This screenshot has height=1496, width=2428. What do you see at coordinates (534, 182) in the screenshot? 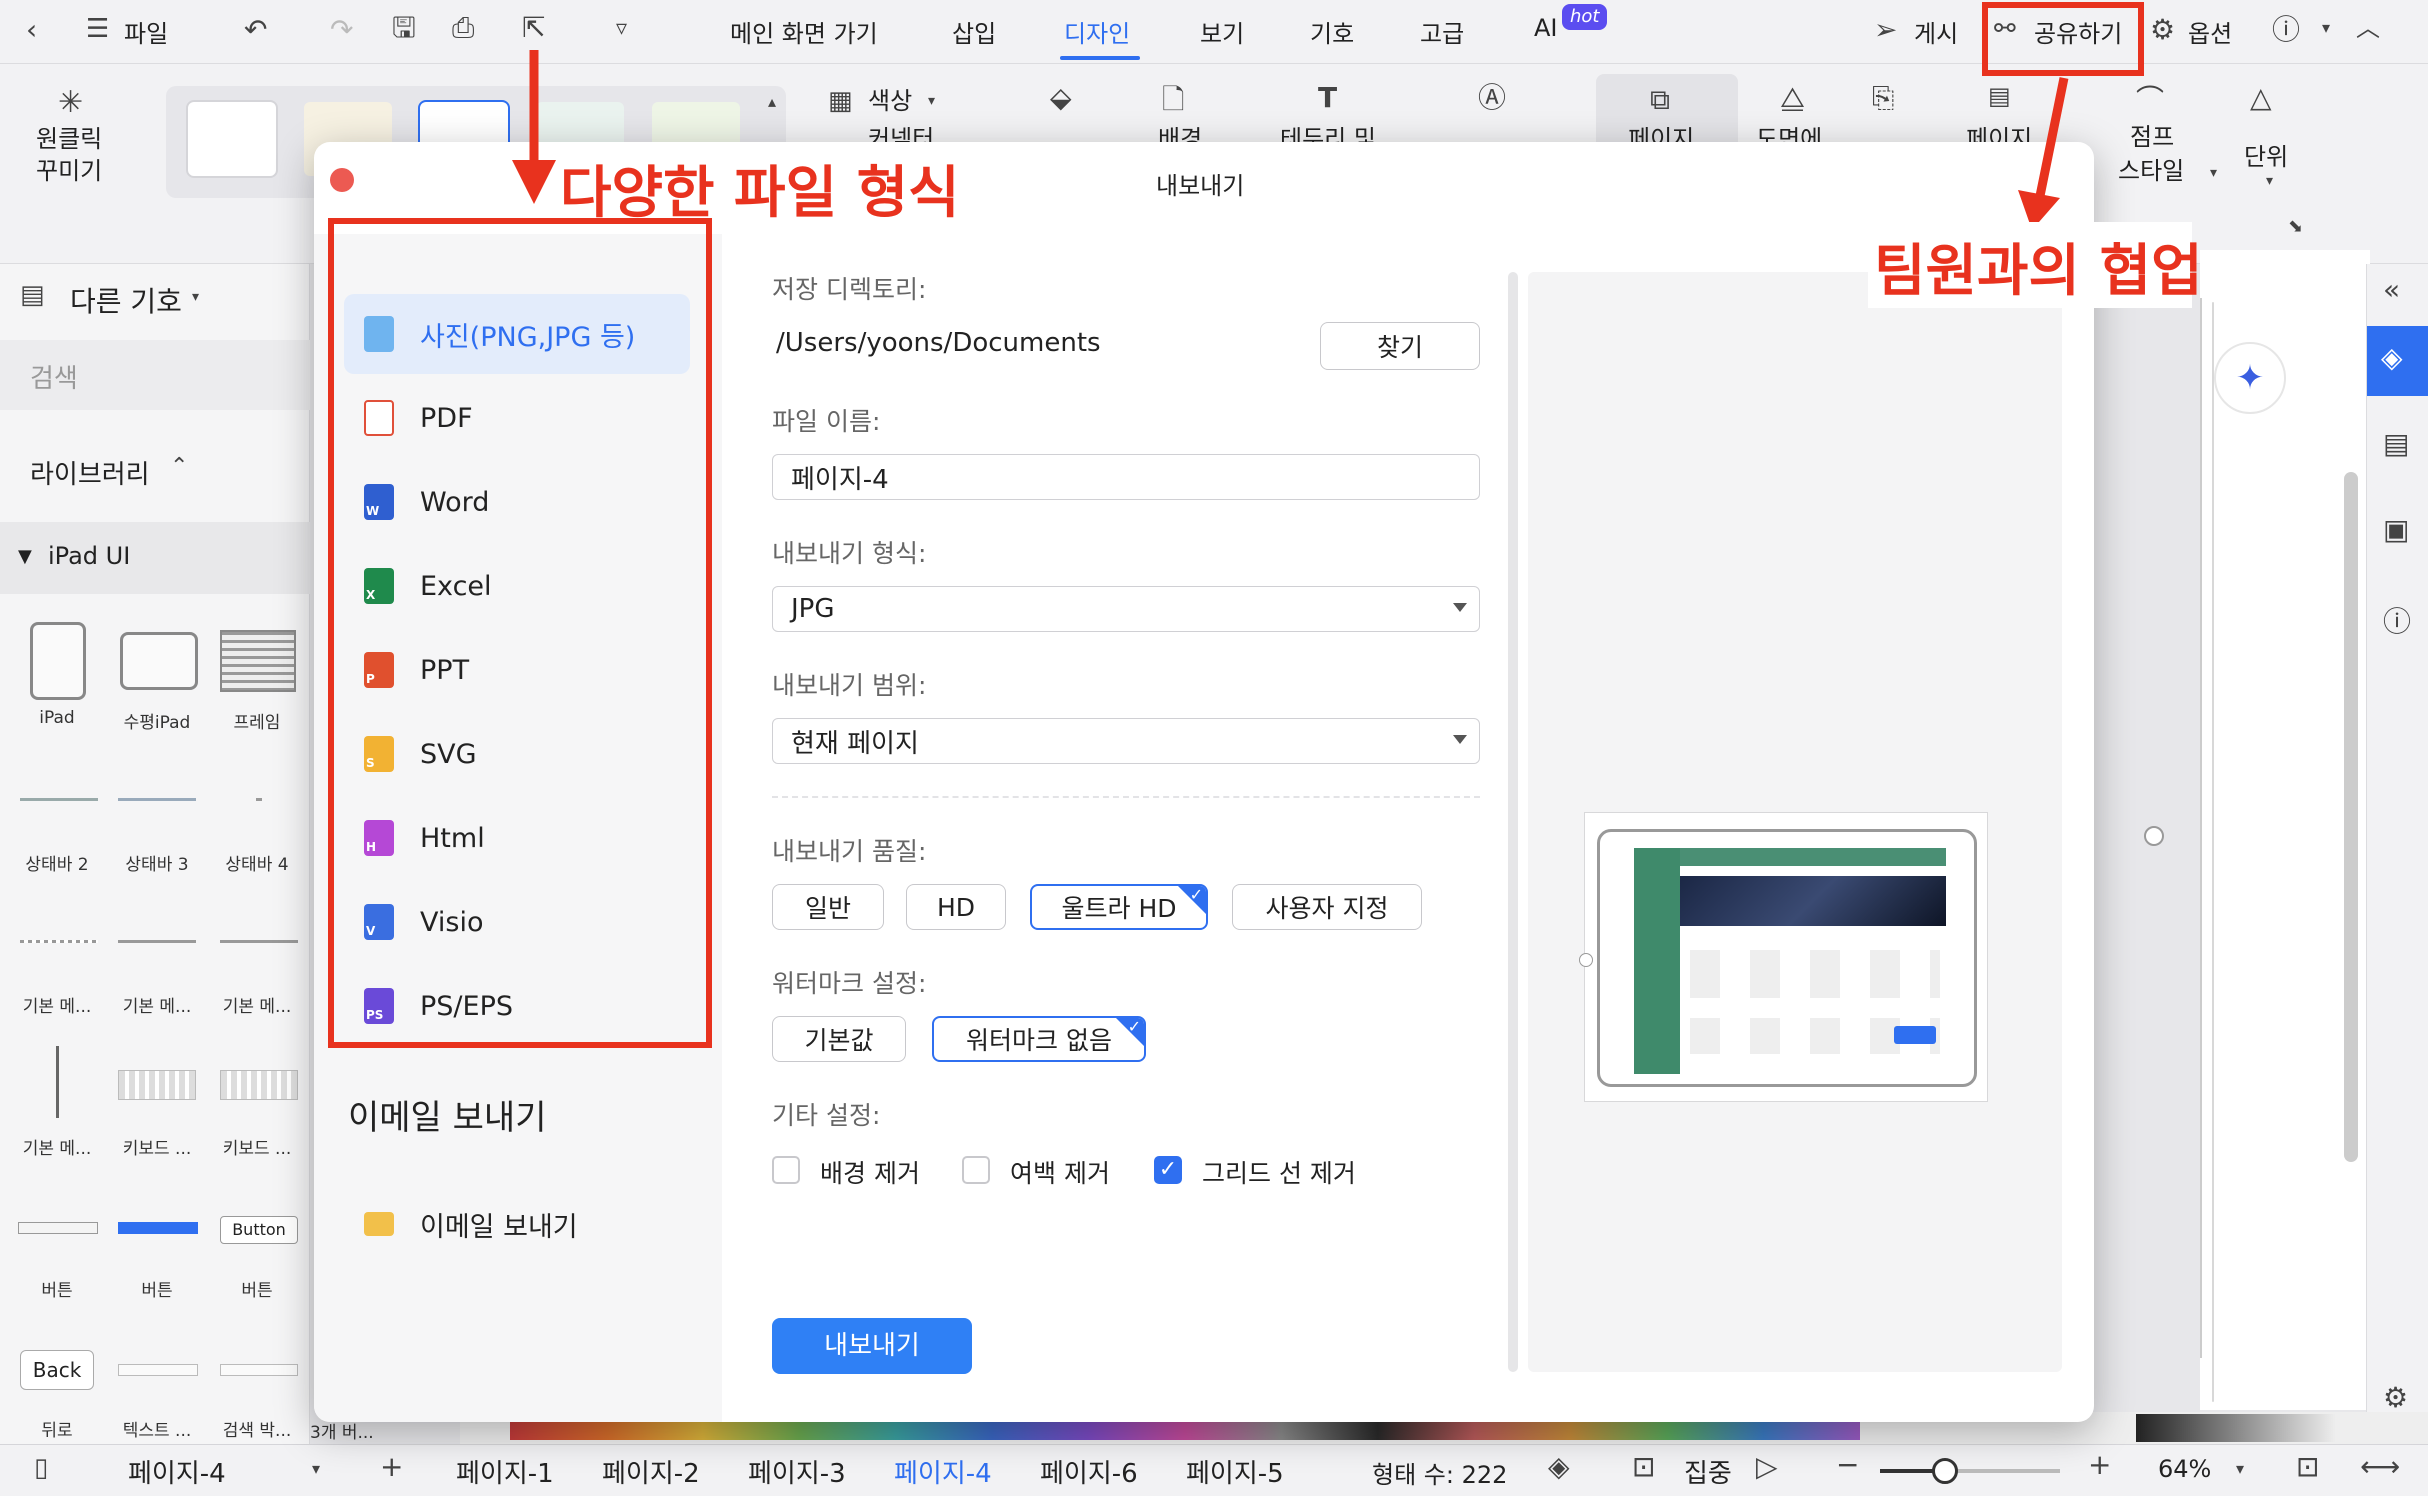
I see `arrow-head` at bounding box center [534, 182].